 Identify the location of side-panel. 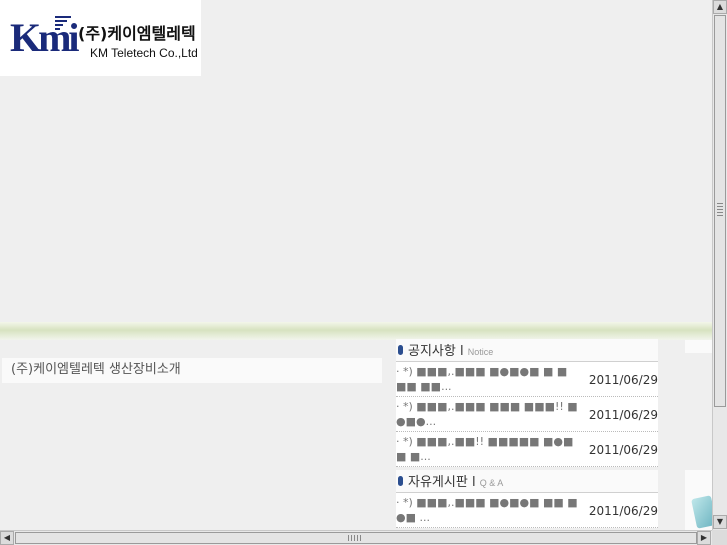
(698, 346).